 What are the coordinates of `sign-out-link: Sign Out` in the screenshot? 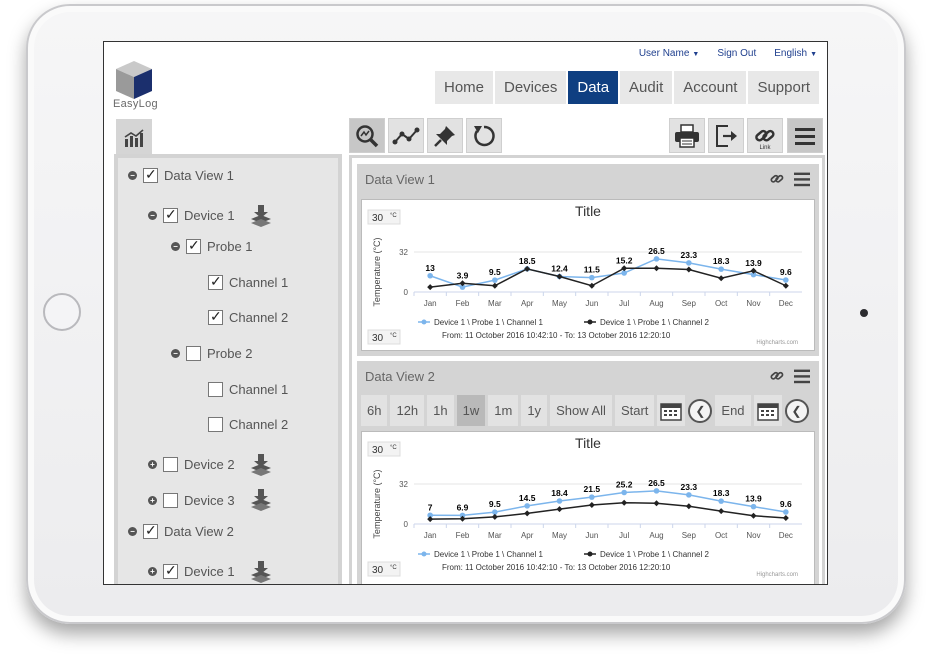 It's located at (736, 53).